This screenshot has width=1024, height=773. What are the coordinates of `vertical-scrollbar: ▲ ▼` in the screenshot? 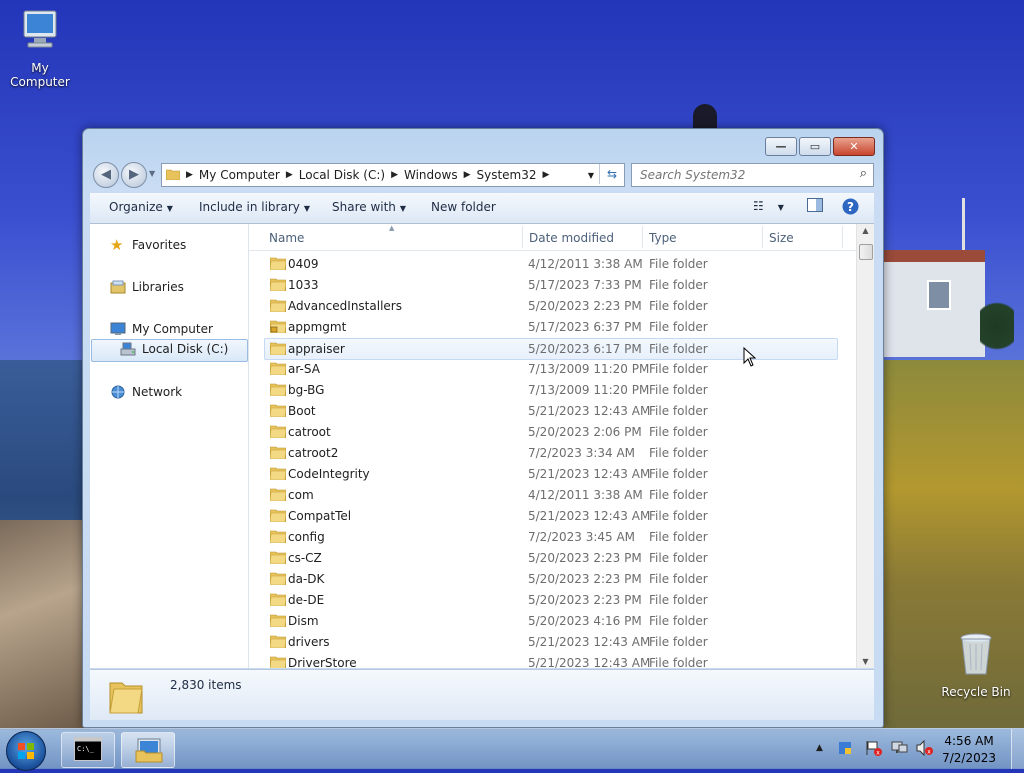 It's located at (865, 446).